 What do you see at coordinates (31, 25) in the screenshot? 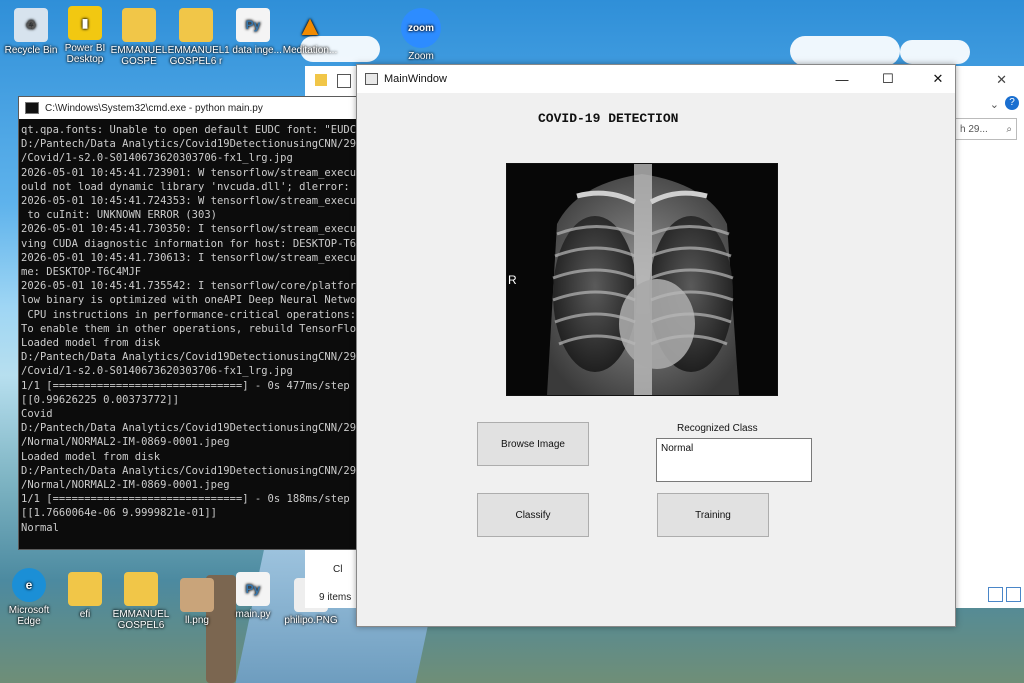
I see `recycle-bin-icon: ♻` at bounding box center [31, 25].